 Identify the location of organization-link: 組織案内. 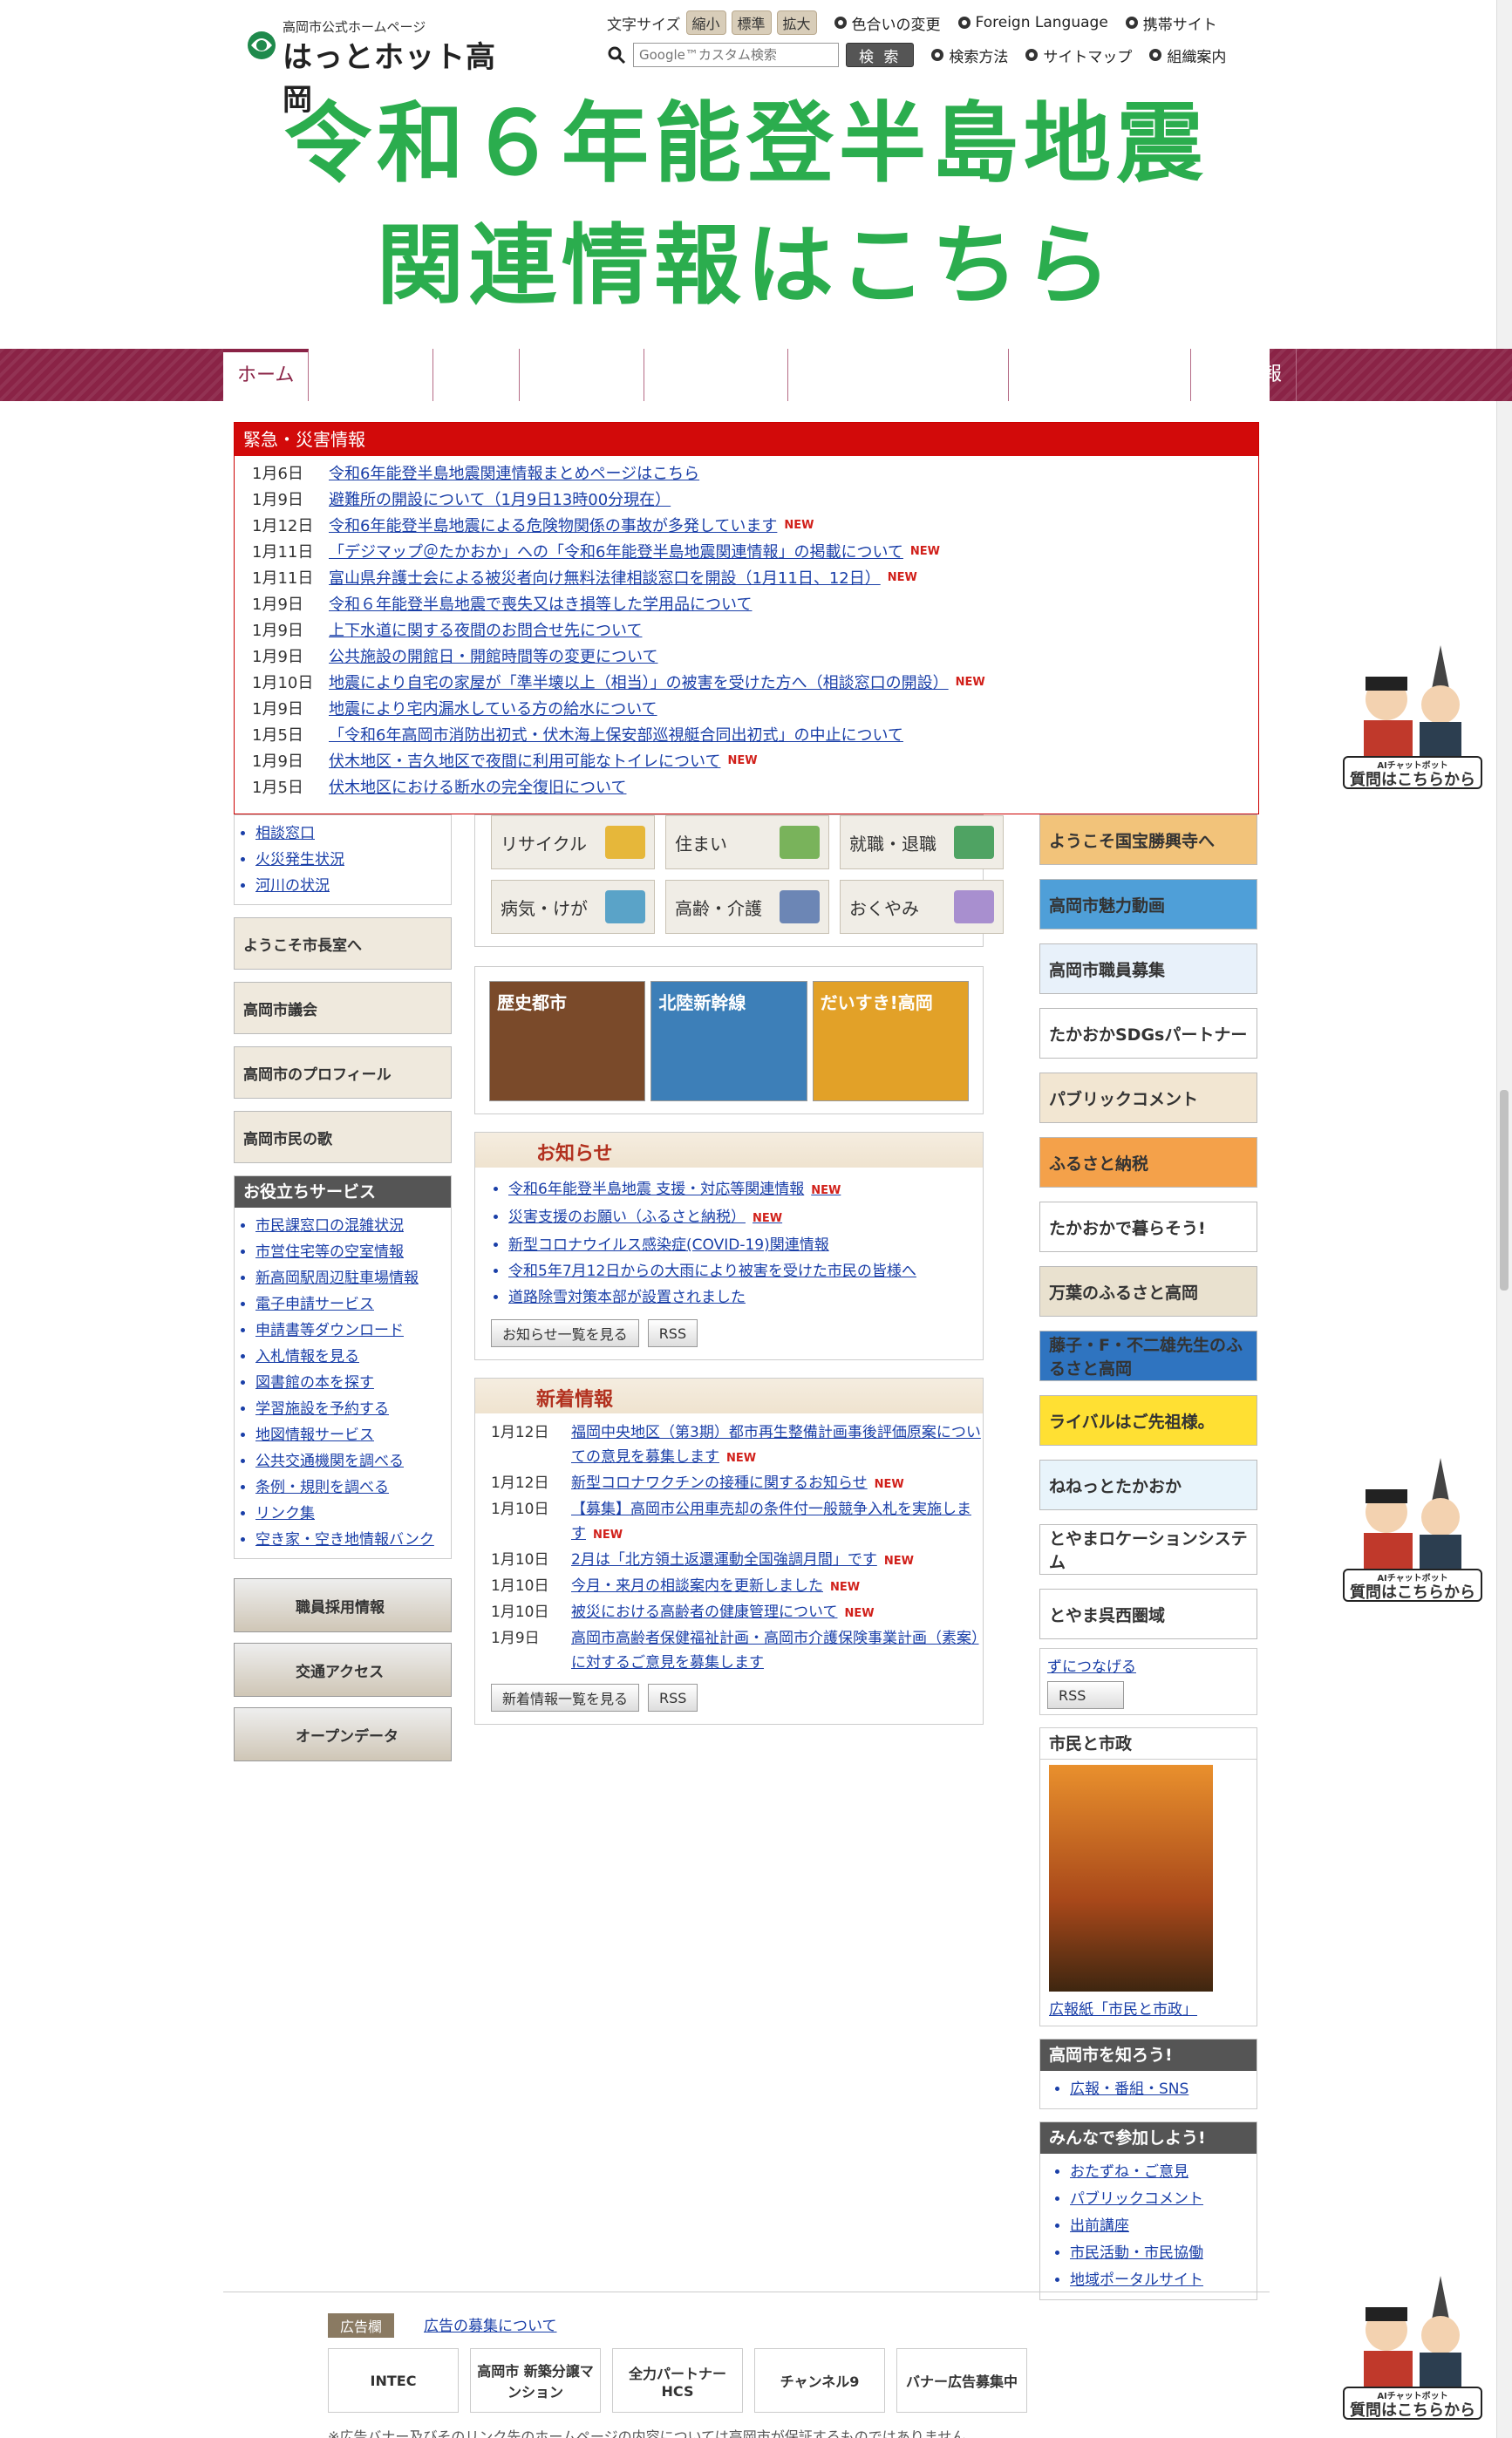
(1187, 55).